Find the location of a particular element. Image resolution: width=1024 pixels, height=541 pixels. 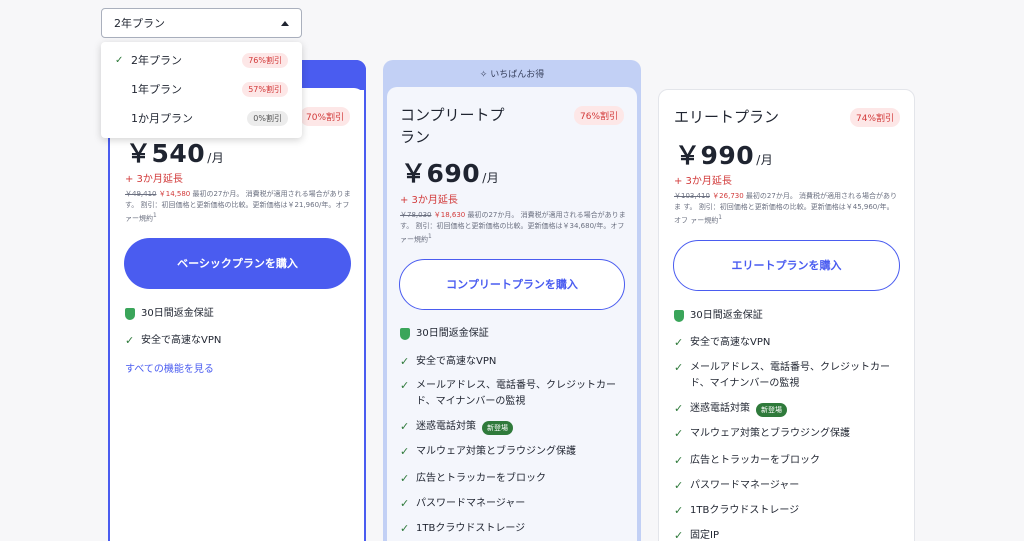

buy-basic-button: ベーシックプランを購入 is located at coordinates (237, 263).